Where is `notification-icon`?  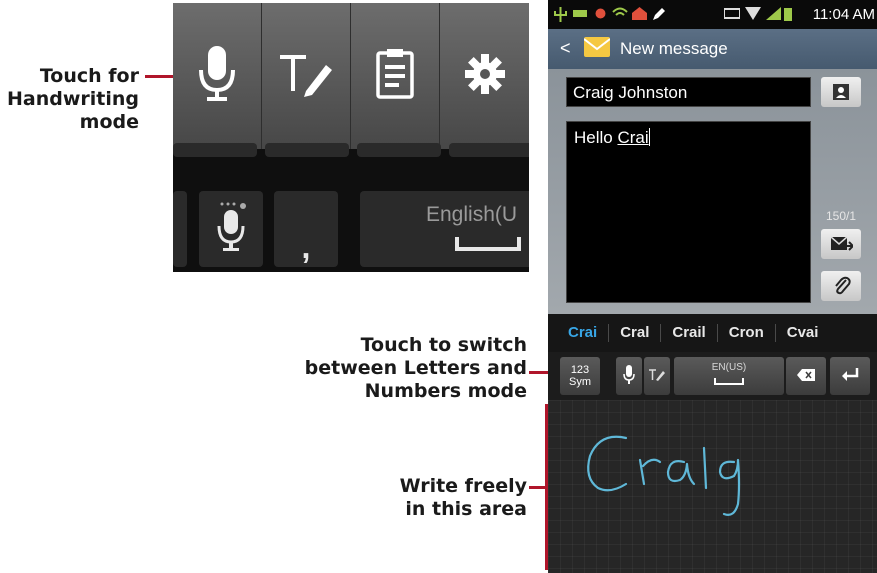 notification-icon is located at coordinates (600, 13).